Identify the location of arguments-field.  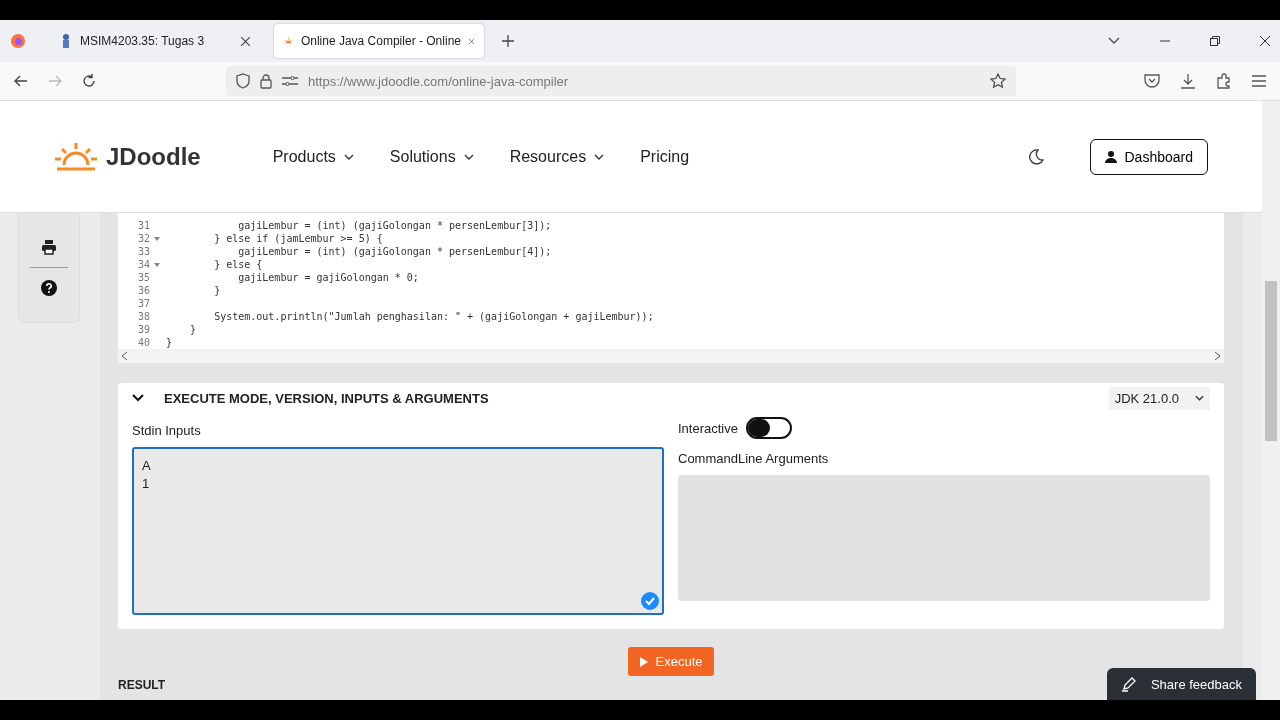
(944, 538).